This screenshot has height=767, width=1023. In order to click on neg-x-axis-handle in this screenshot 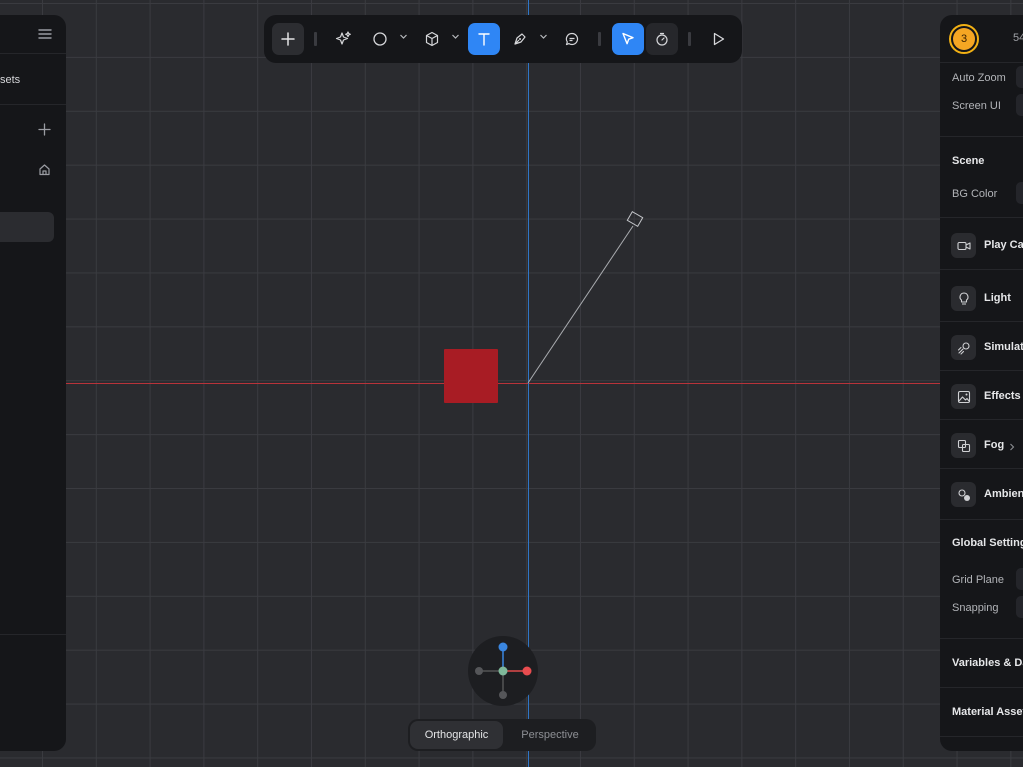, I will do `click(479, 671)`.